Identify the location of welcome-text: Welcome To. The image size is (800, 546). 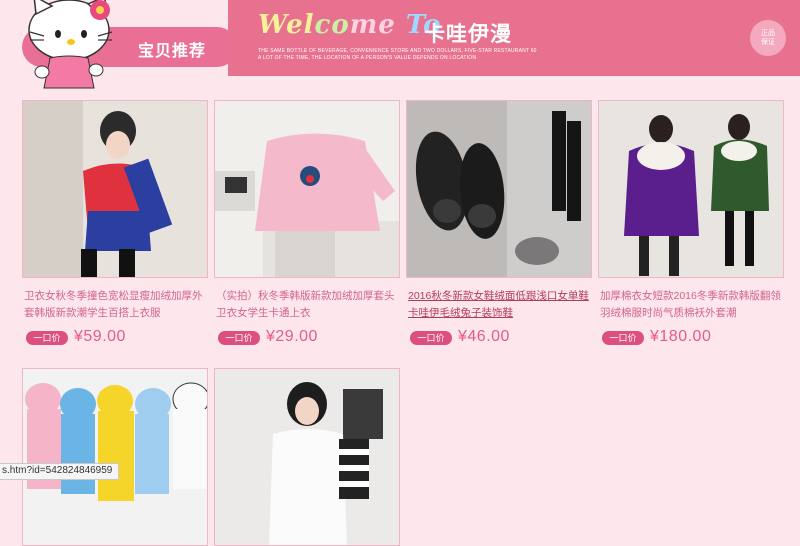
(350, 25).